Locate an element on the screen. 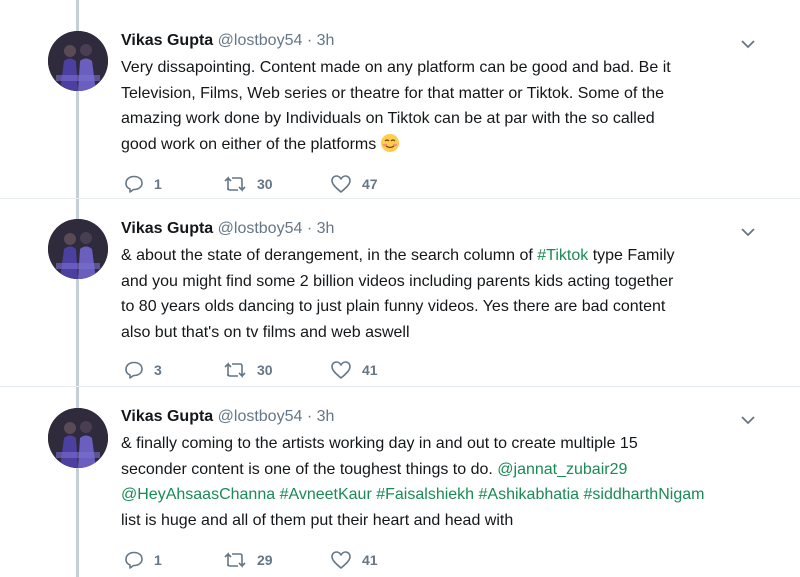 The image size is (800, 577). retweet-button: 29 is located at coordinates (248, 560).